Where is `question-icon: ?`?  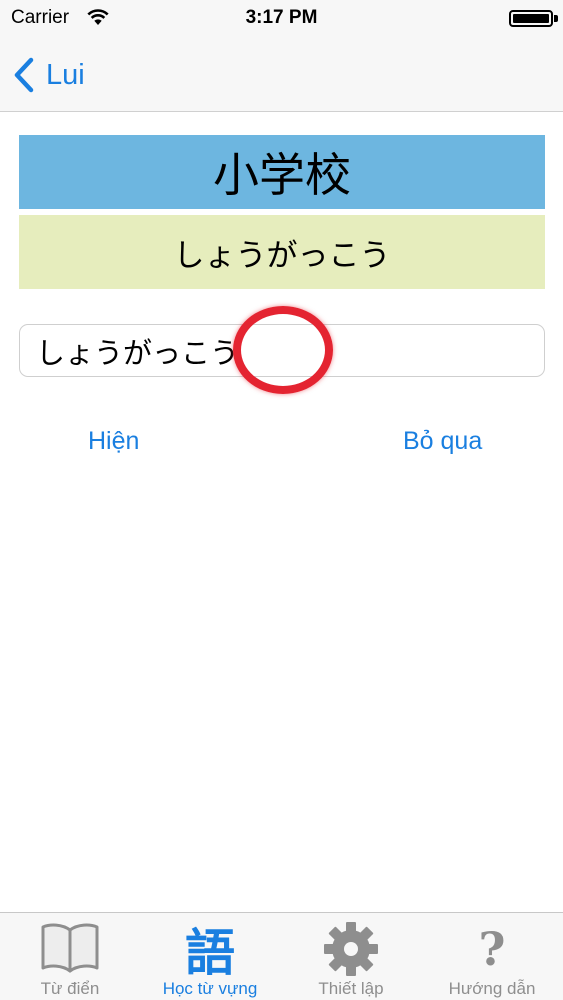 question-icon: ? is located at coordinates (492, 949).